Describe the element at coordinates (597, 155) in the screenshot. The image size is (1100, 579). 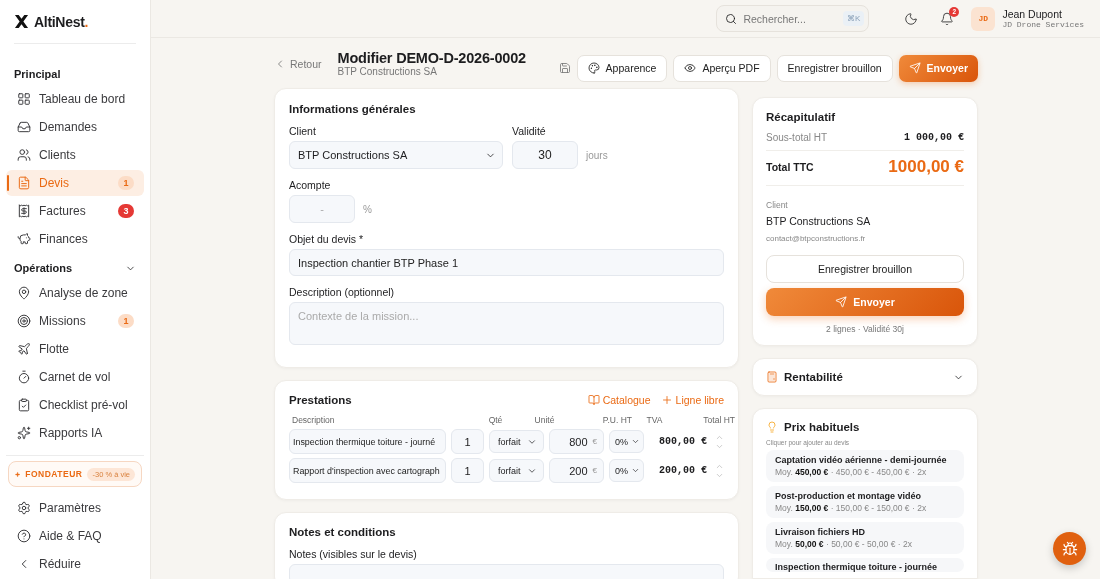
I see `unit-label: jours` at that location.